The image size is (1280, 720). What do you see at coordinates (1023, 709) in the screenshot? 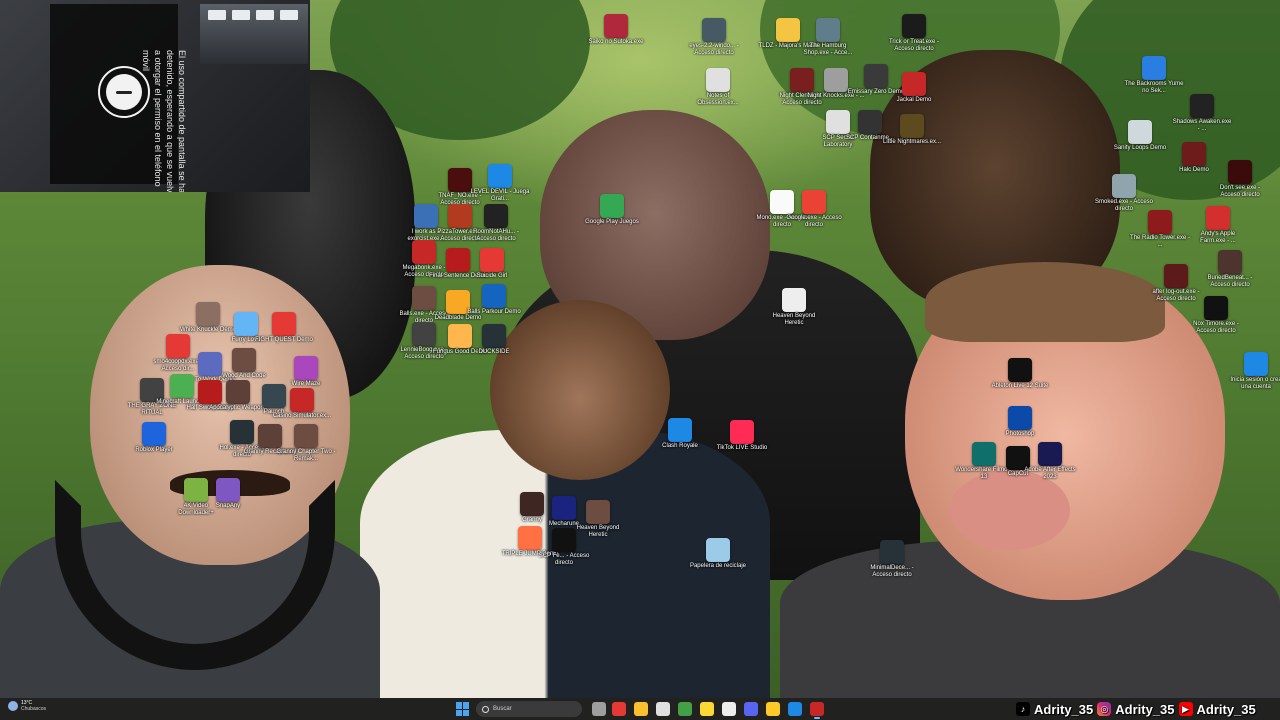
I see `tiktok-icon: ♪` at bounding box center [1023, 709].